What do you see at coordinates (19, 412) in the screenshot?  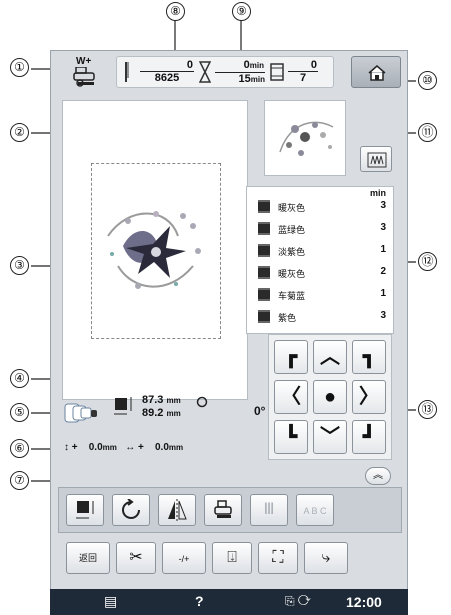 I see `callout-5: ⑤` at bounding box center [19, 412].